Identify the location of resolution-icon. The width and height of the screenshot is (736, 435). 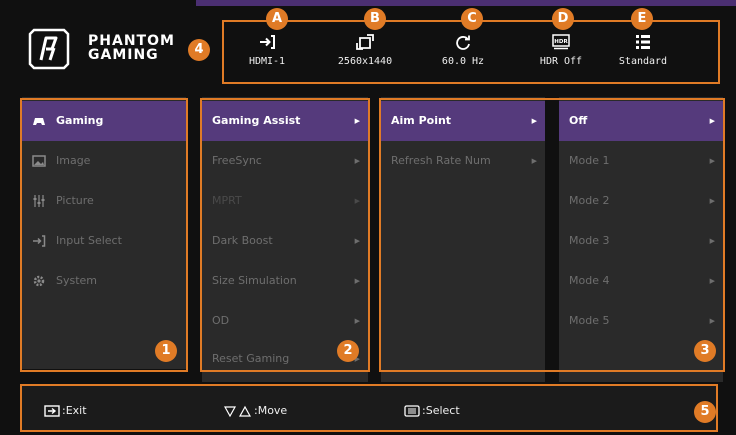
(365, 42).